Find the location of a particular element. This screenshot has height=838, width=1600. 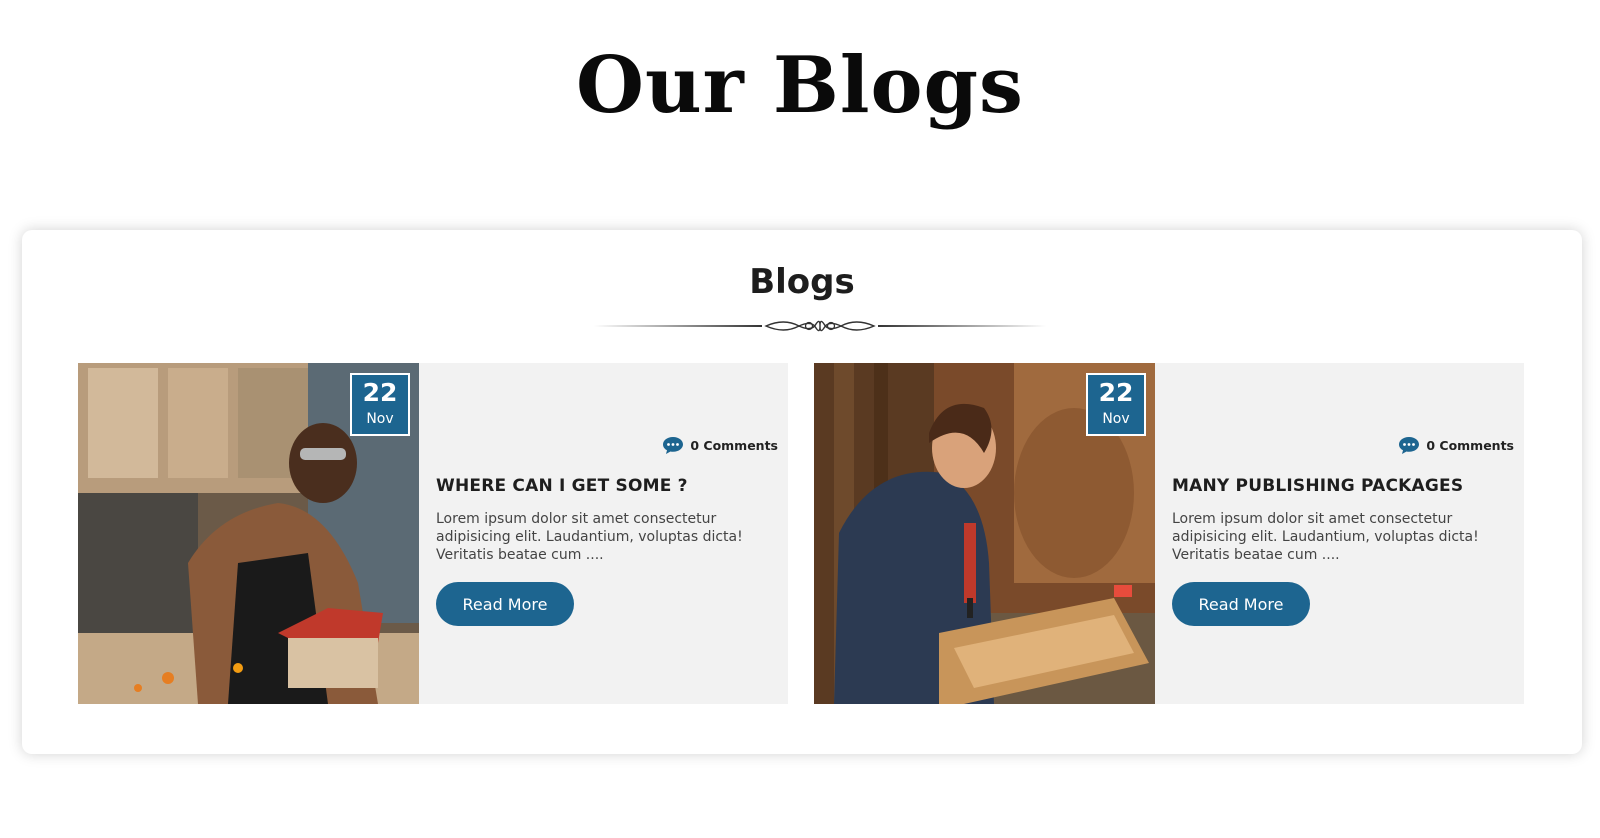

blog-title: MANY PUBLISHING PACKAGES is located at coordinates (1342, 486).